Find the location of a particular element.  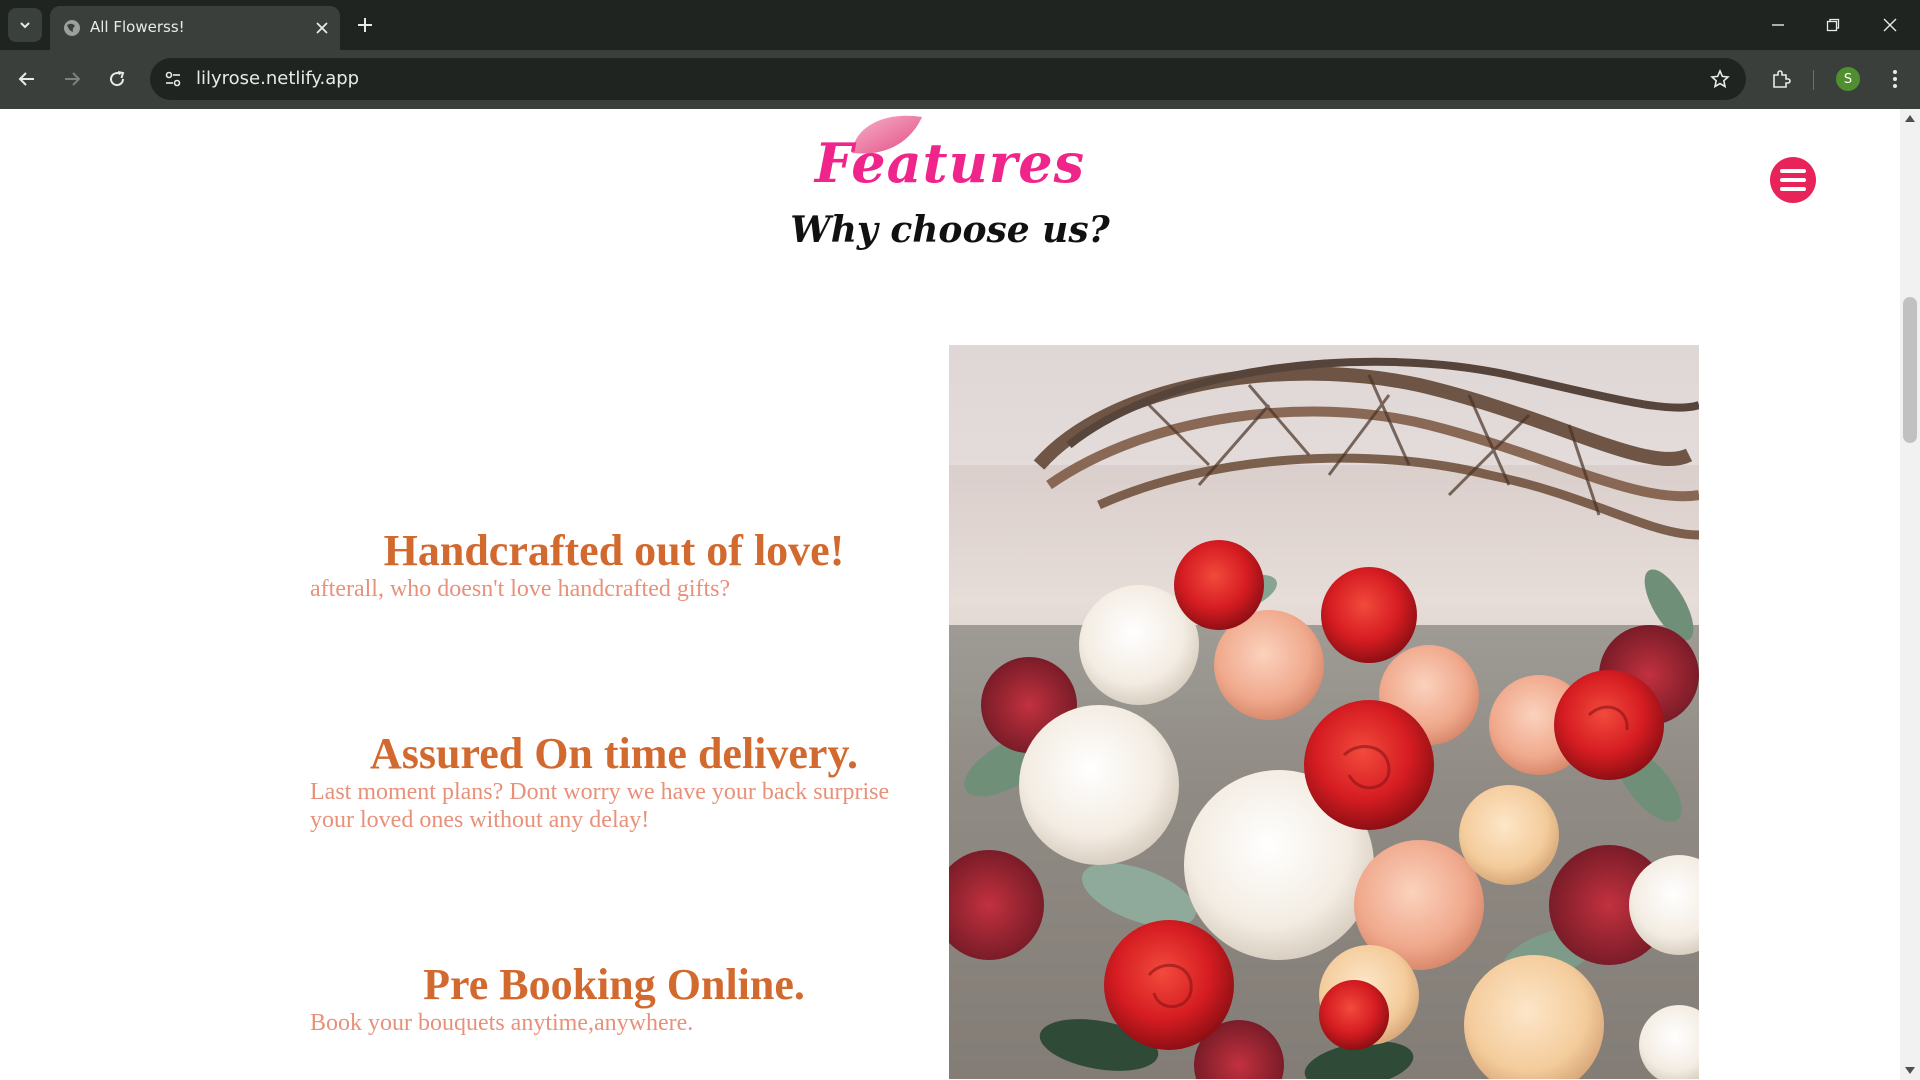

extensions-button is located at coordinates (1781, 79).